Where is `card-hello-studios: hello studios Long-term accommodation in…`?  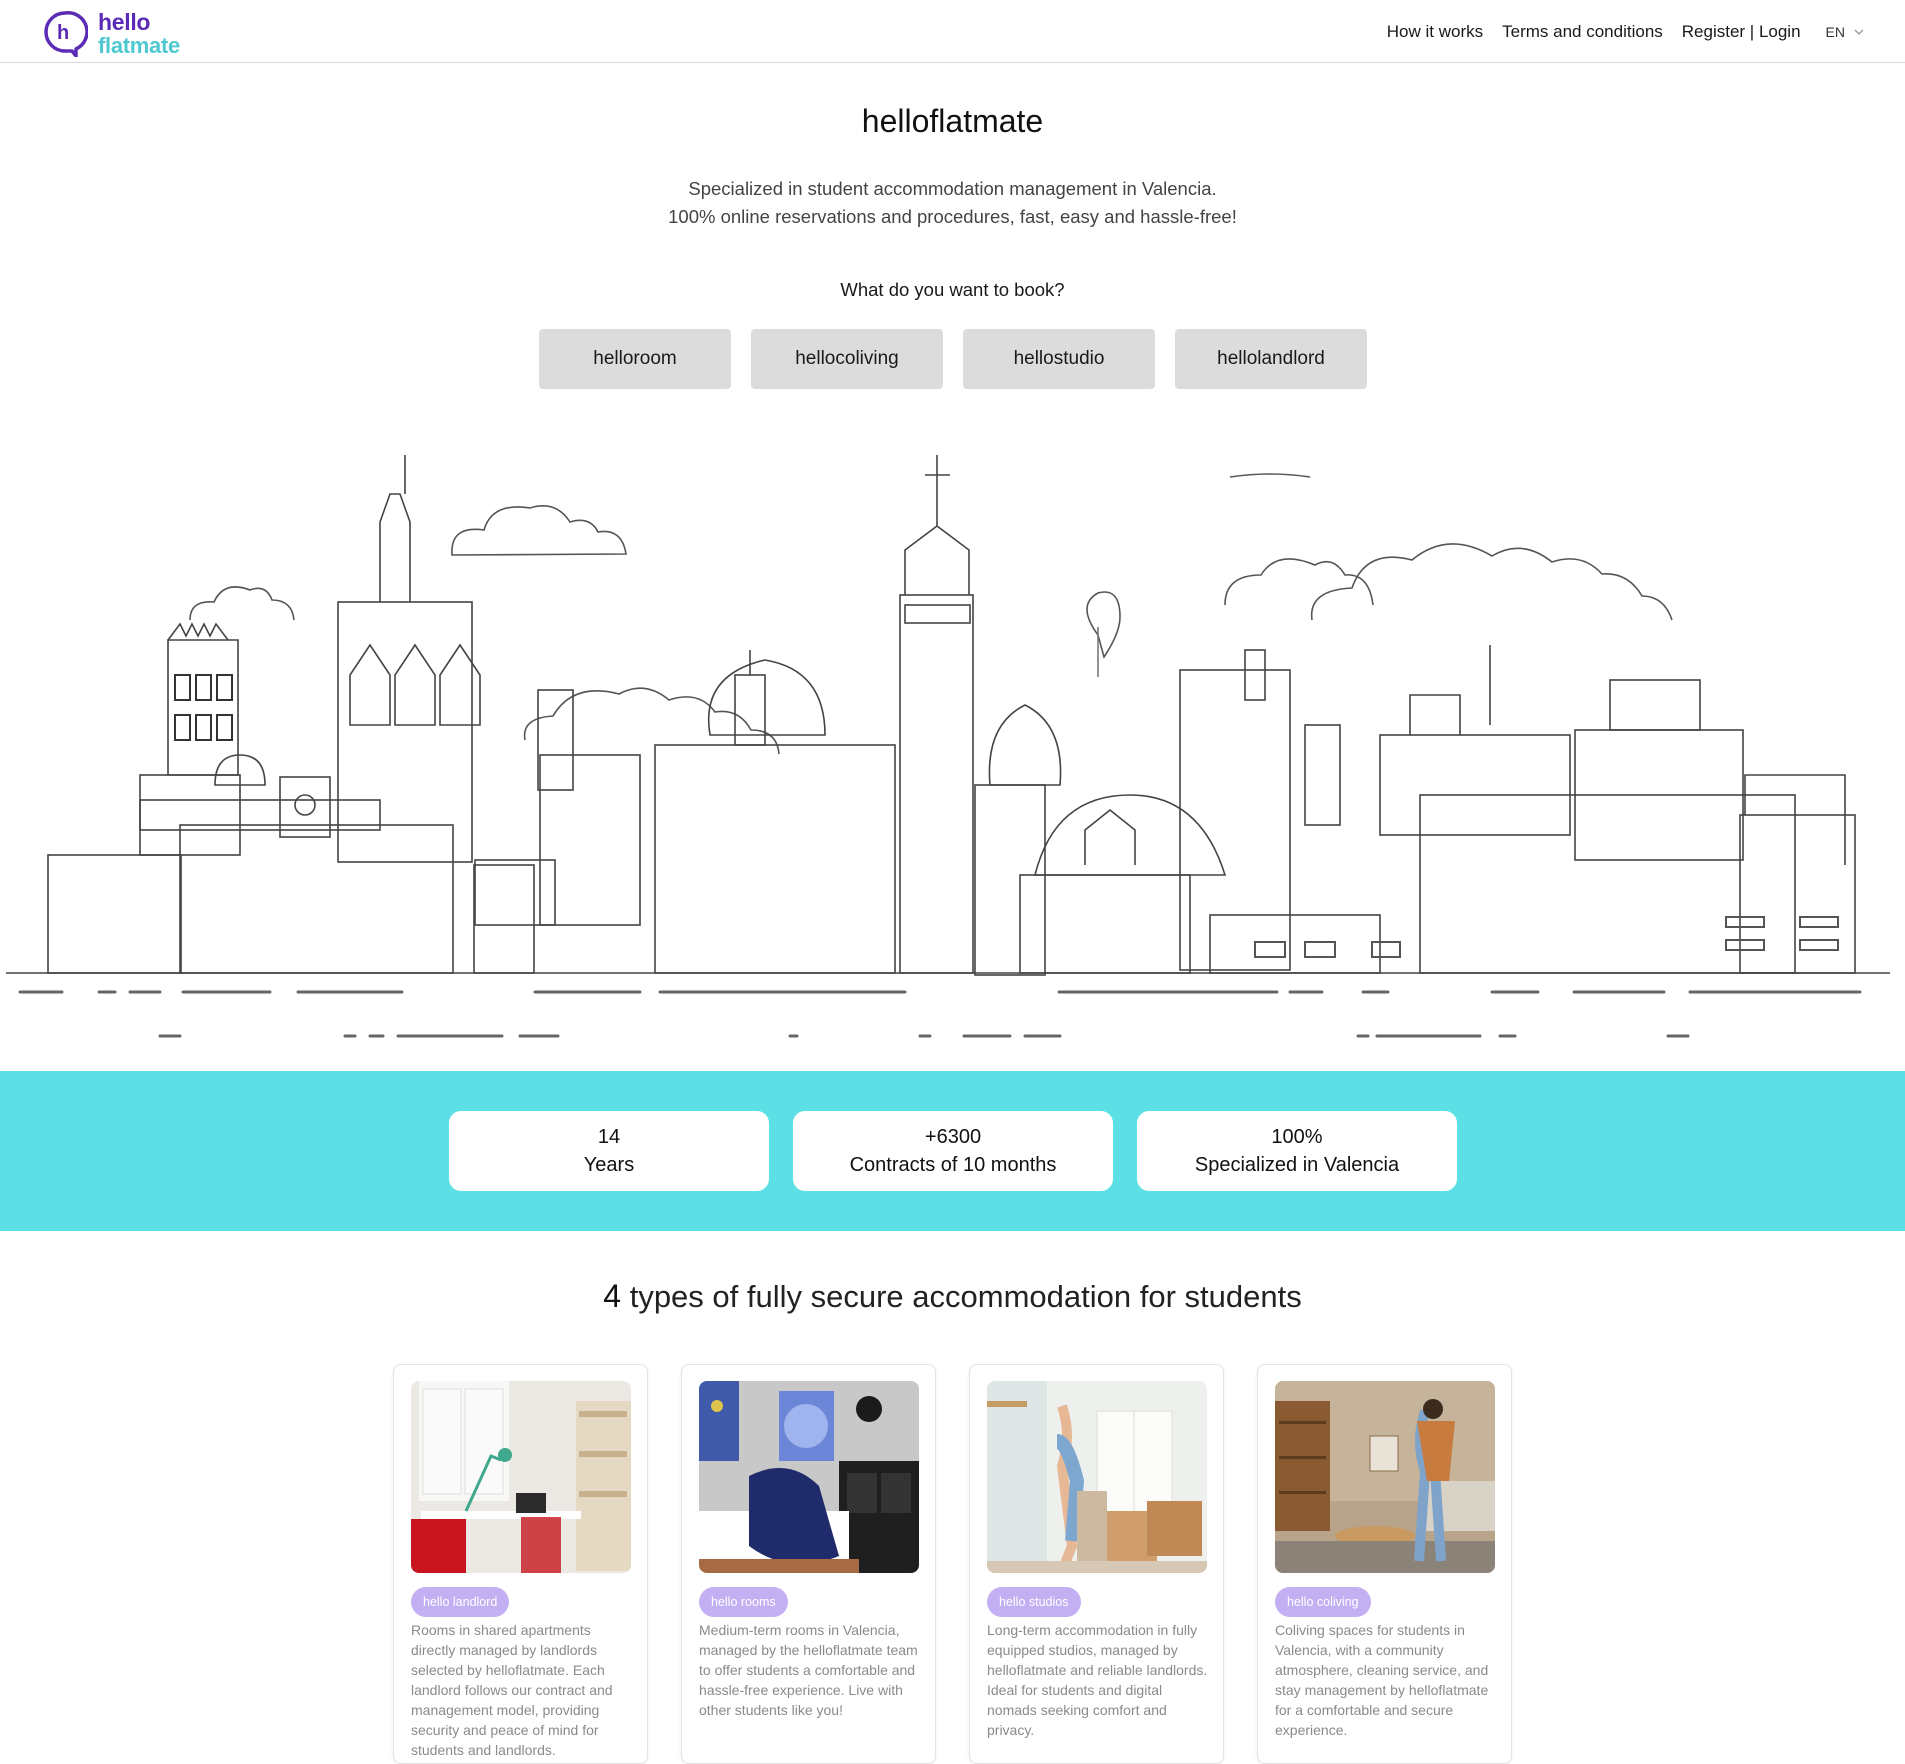 card-hello-studios: hello studios Long-term accommodation in… is located at coordinates (1096, 1564).